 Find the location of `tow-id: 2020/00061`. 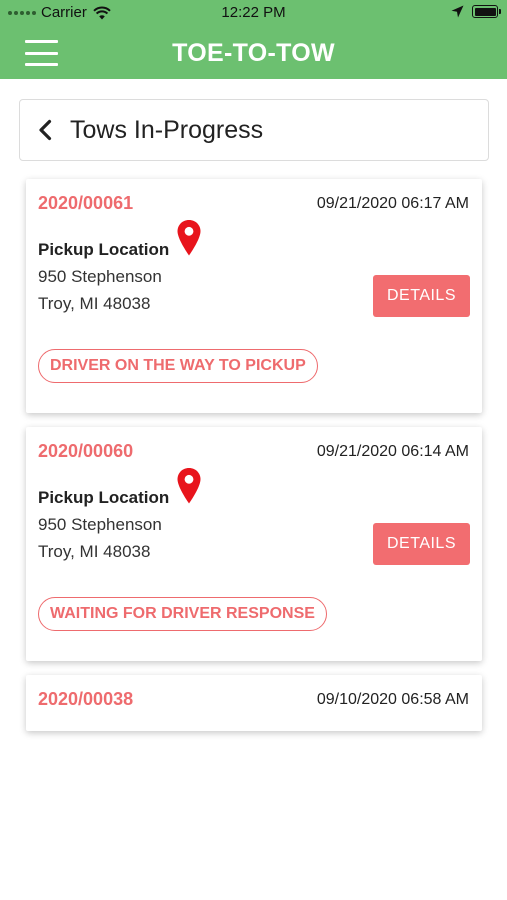

tow-id: 2020/00061 is located at coordinates (85, 203).